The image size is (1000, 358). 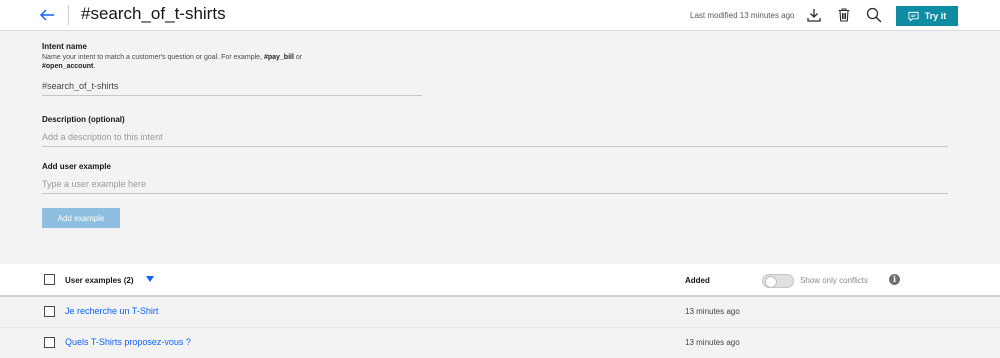 I want to click on show-conflicts-label: Show only conflicts, so click(x=834, y=280).